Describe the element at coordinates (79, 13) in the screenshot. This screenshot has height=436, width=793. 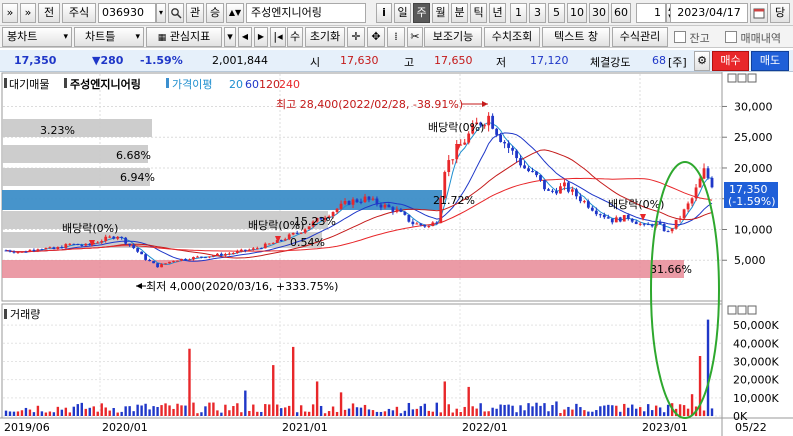
I see `market-select: 주식` at that location.